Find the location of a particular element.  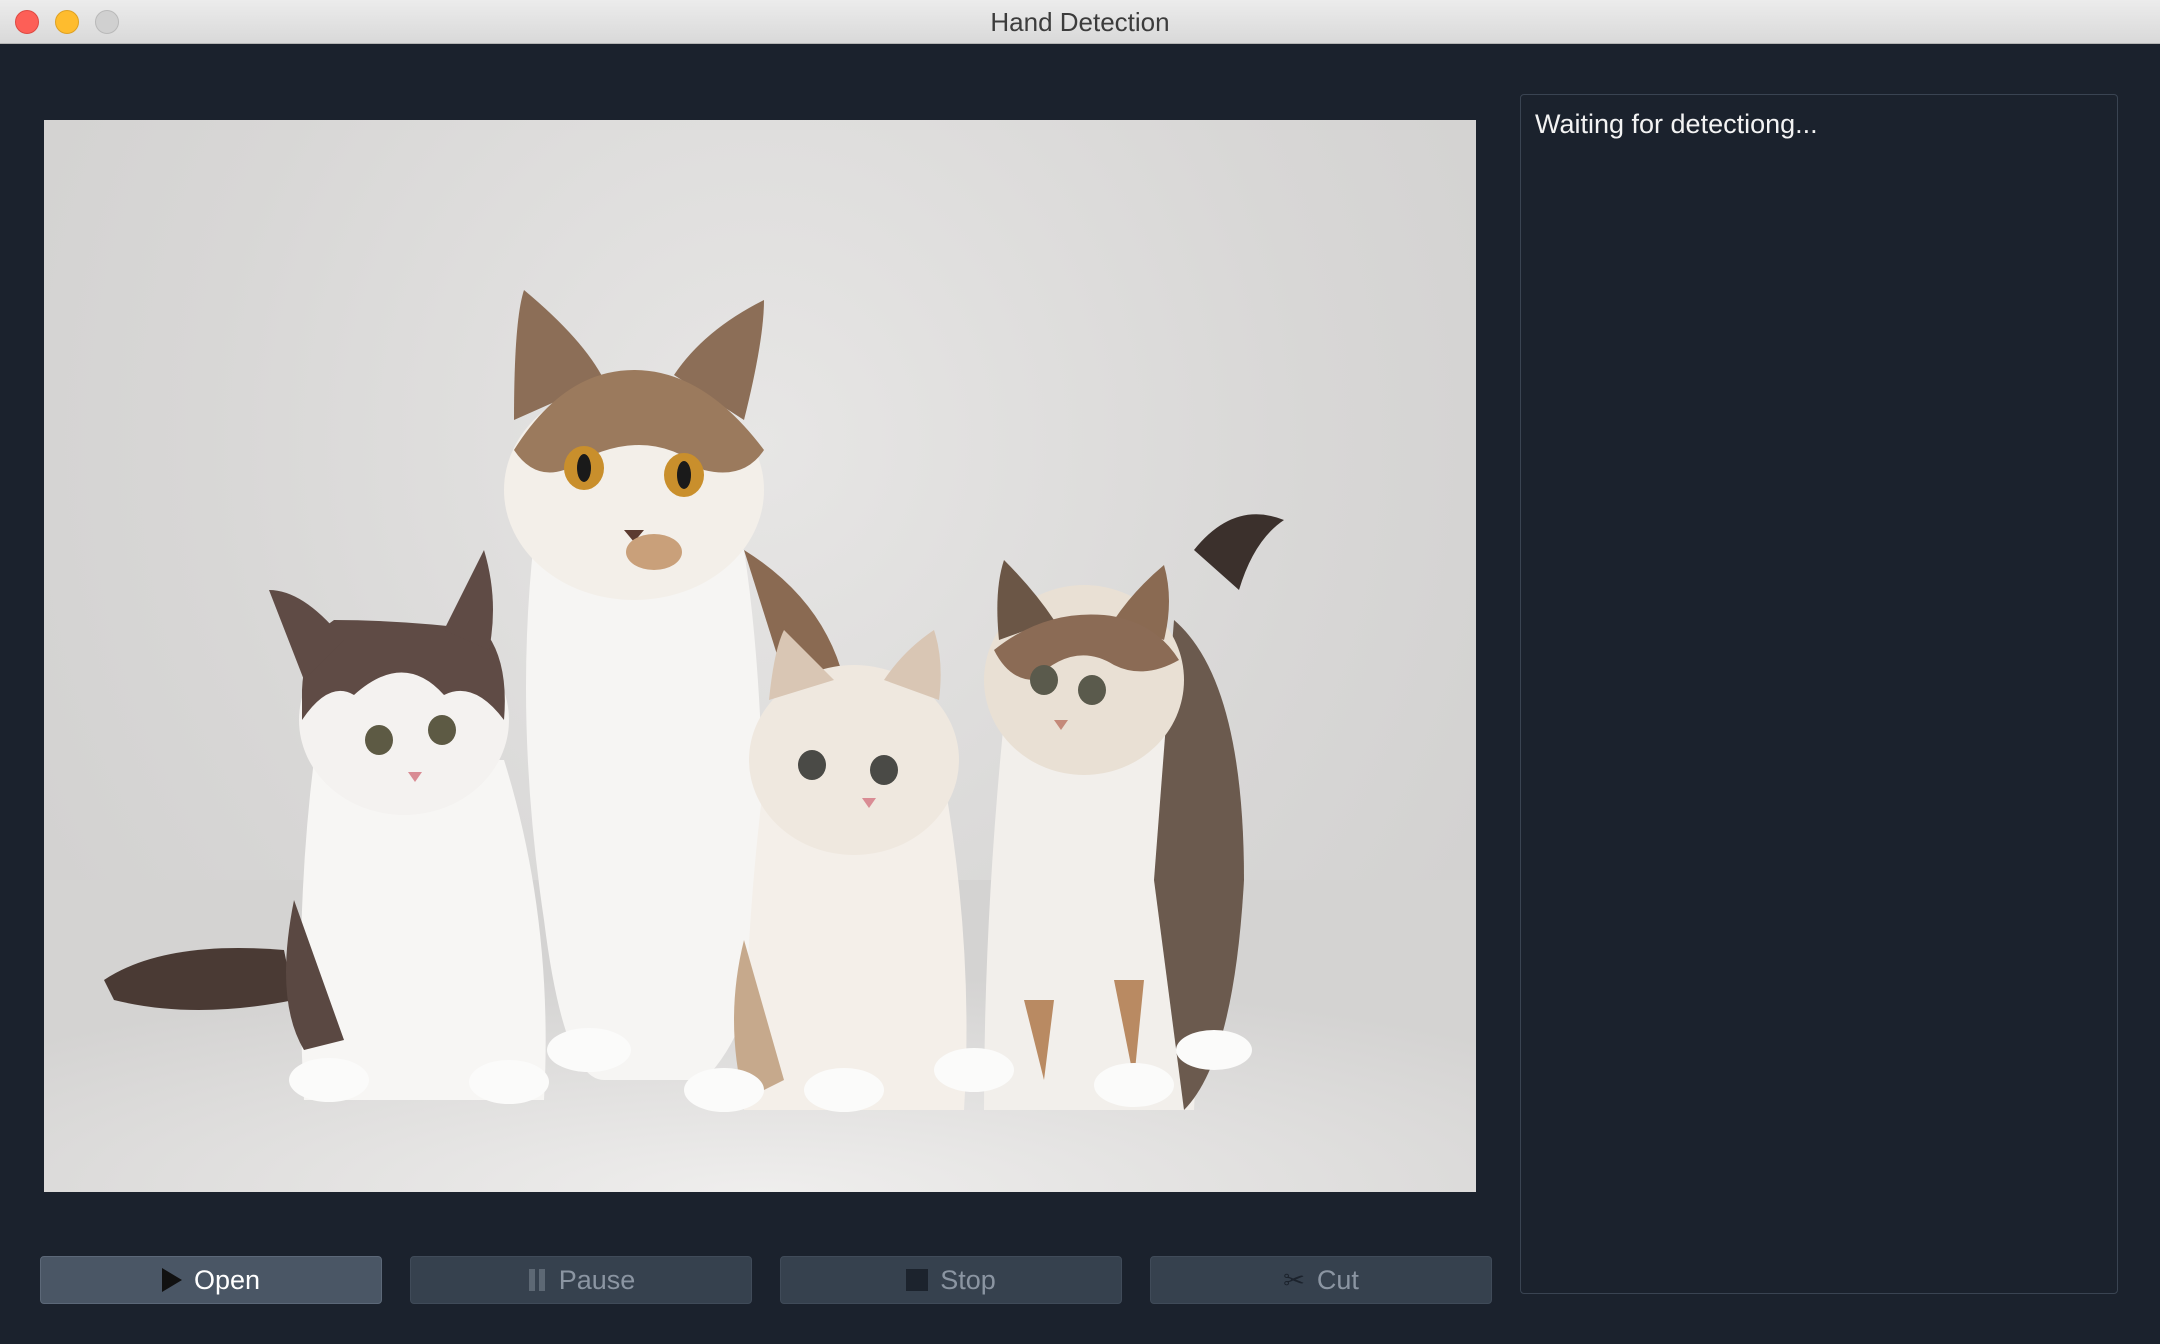

cut-button: ✂ Cut is located at coordinates (1321, 1280).